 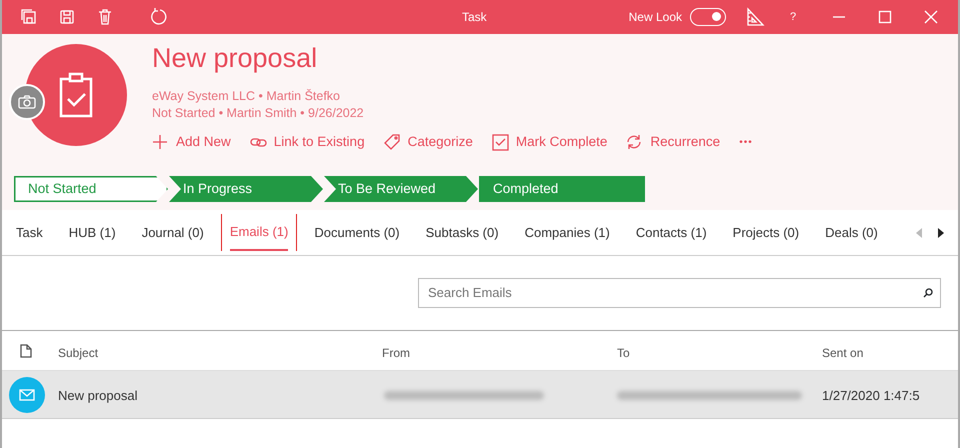 What do you see at coordinates (357, 232) in the screenshot?
I see `tab: Documents (0)` at bounding box center [357, 232].